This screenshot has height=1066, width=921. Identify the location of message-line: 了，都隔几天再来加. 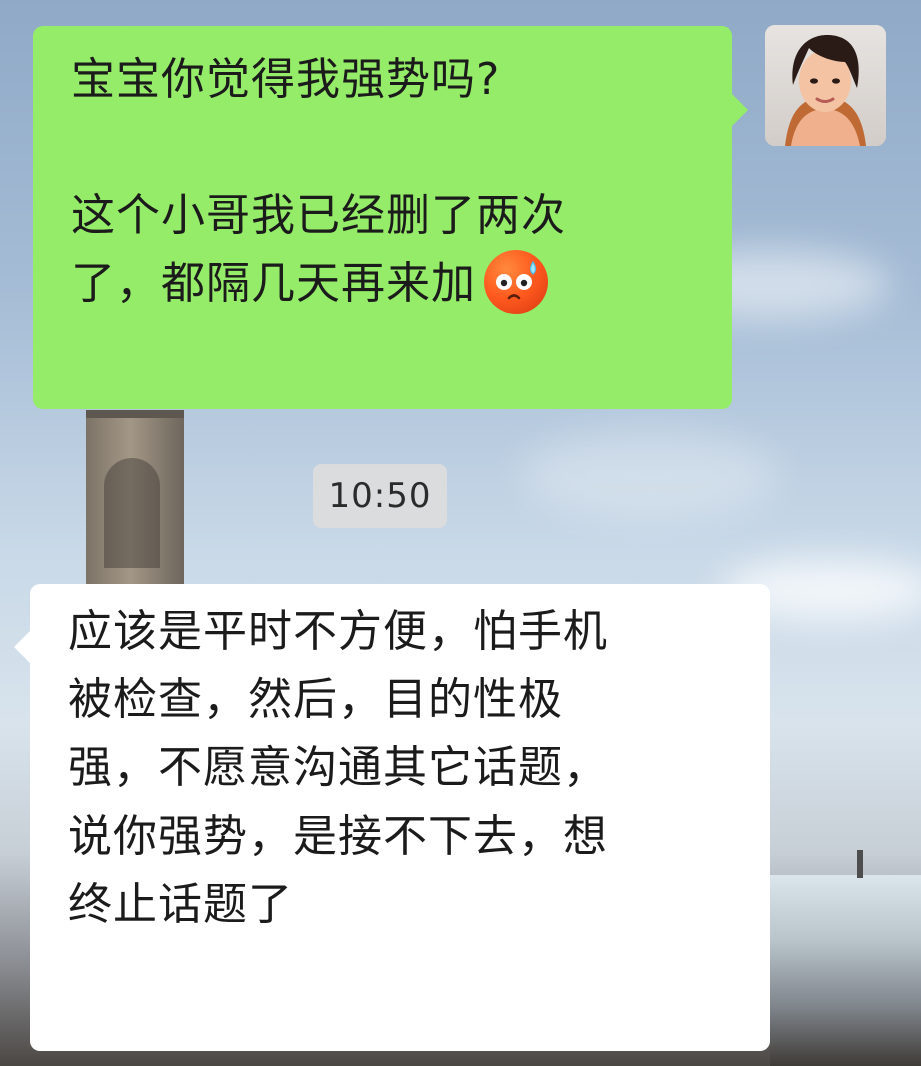
(382, 284).